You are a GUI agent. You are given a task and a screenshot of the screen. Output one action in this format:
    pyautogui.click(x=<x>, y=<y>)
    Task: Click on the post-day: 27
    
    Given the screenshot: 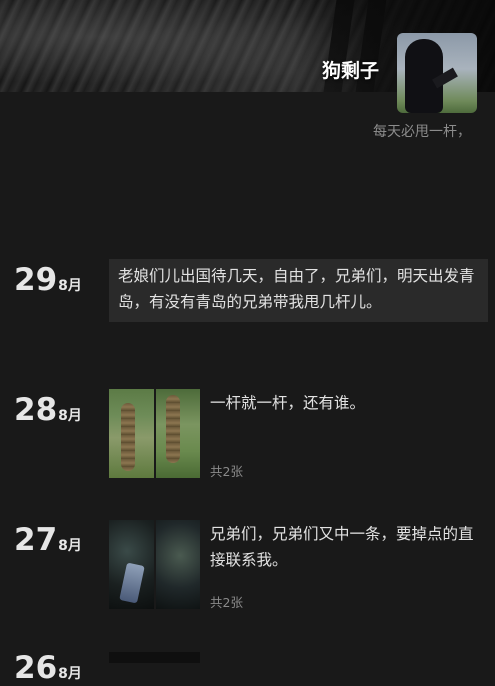 What is the action you would take?
    pyautogui.click(x=36, y=540)
    